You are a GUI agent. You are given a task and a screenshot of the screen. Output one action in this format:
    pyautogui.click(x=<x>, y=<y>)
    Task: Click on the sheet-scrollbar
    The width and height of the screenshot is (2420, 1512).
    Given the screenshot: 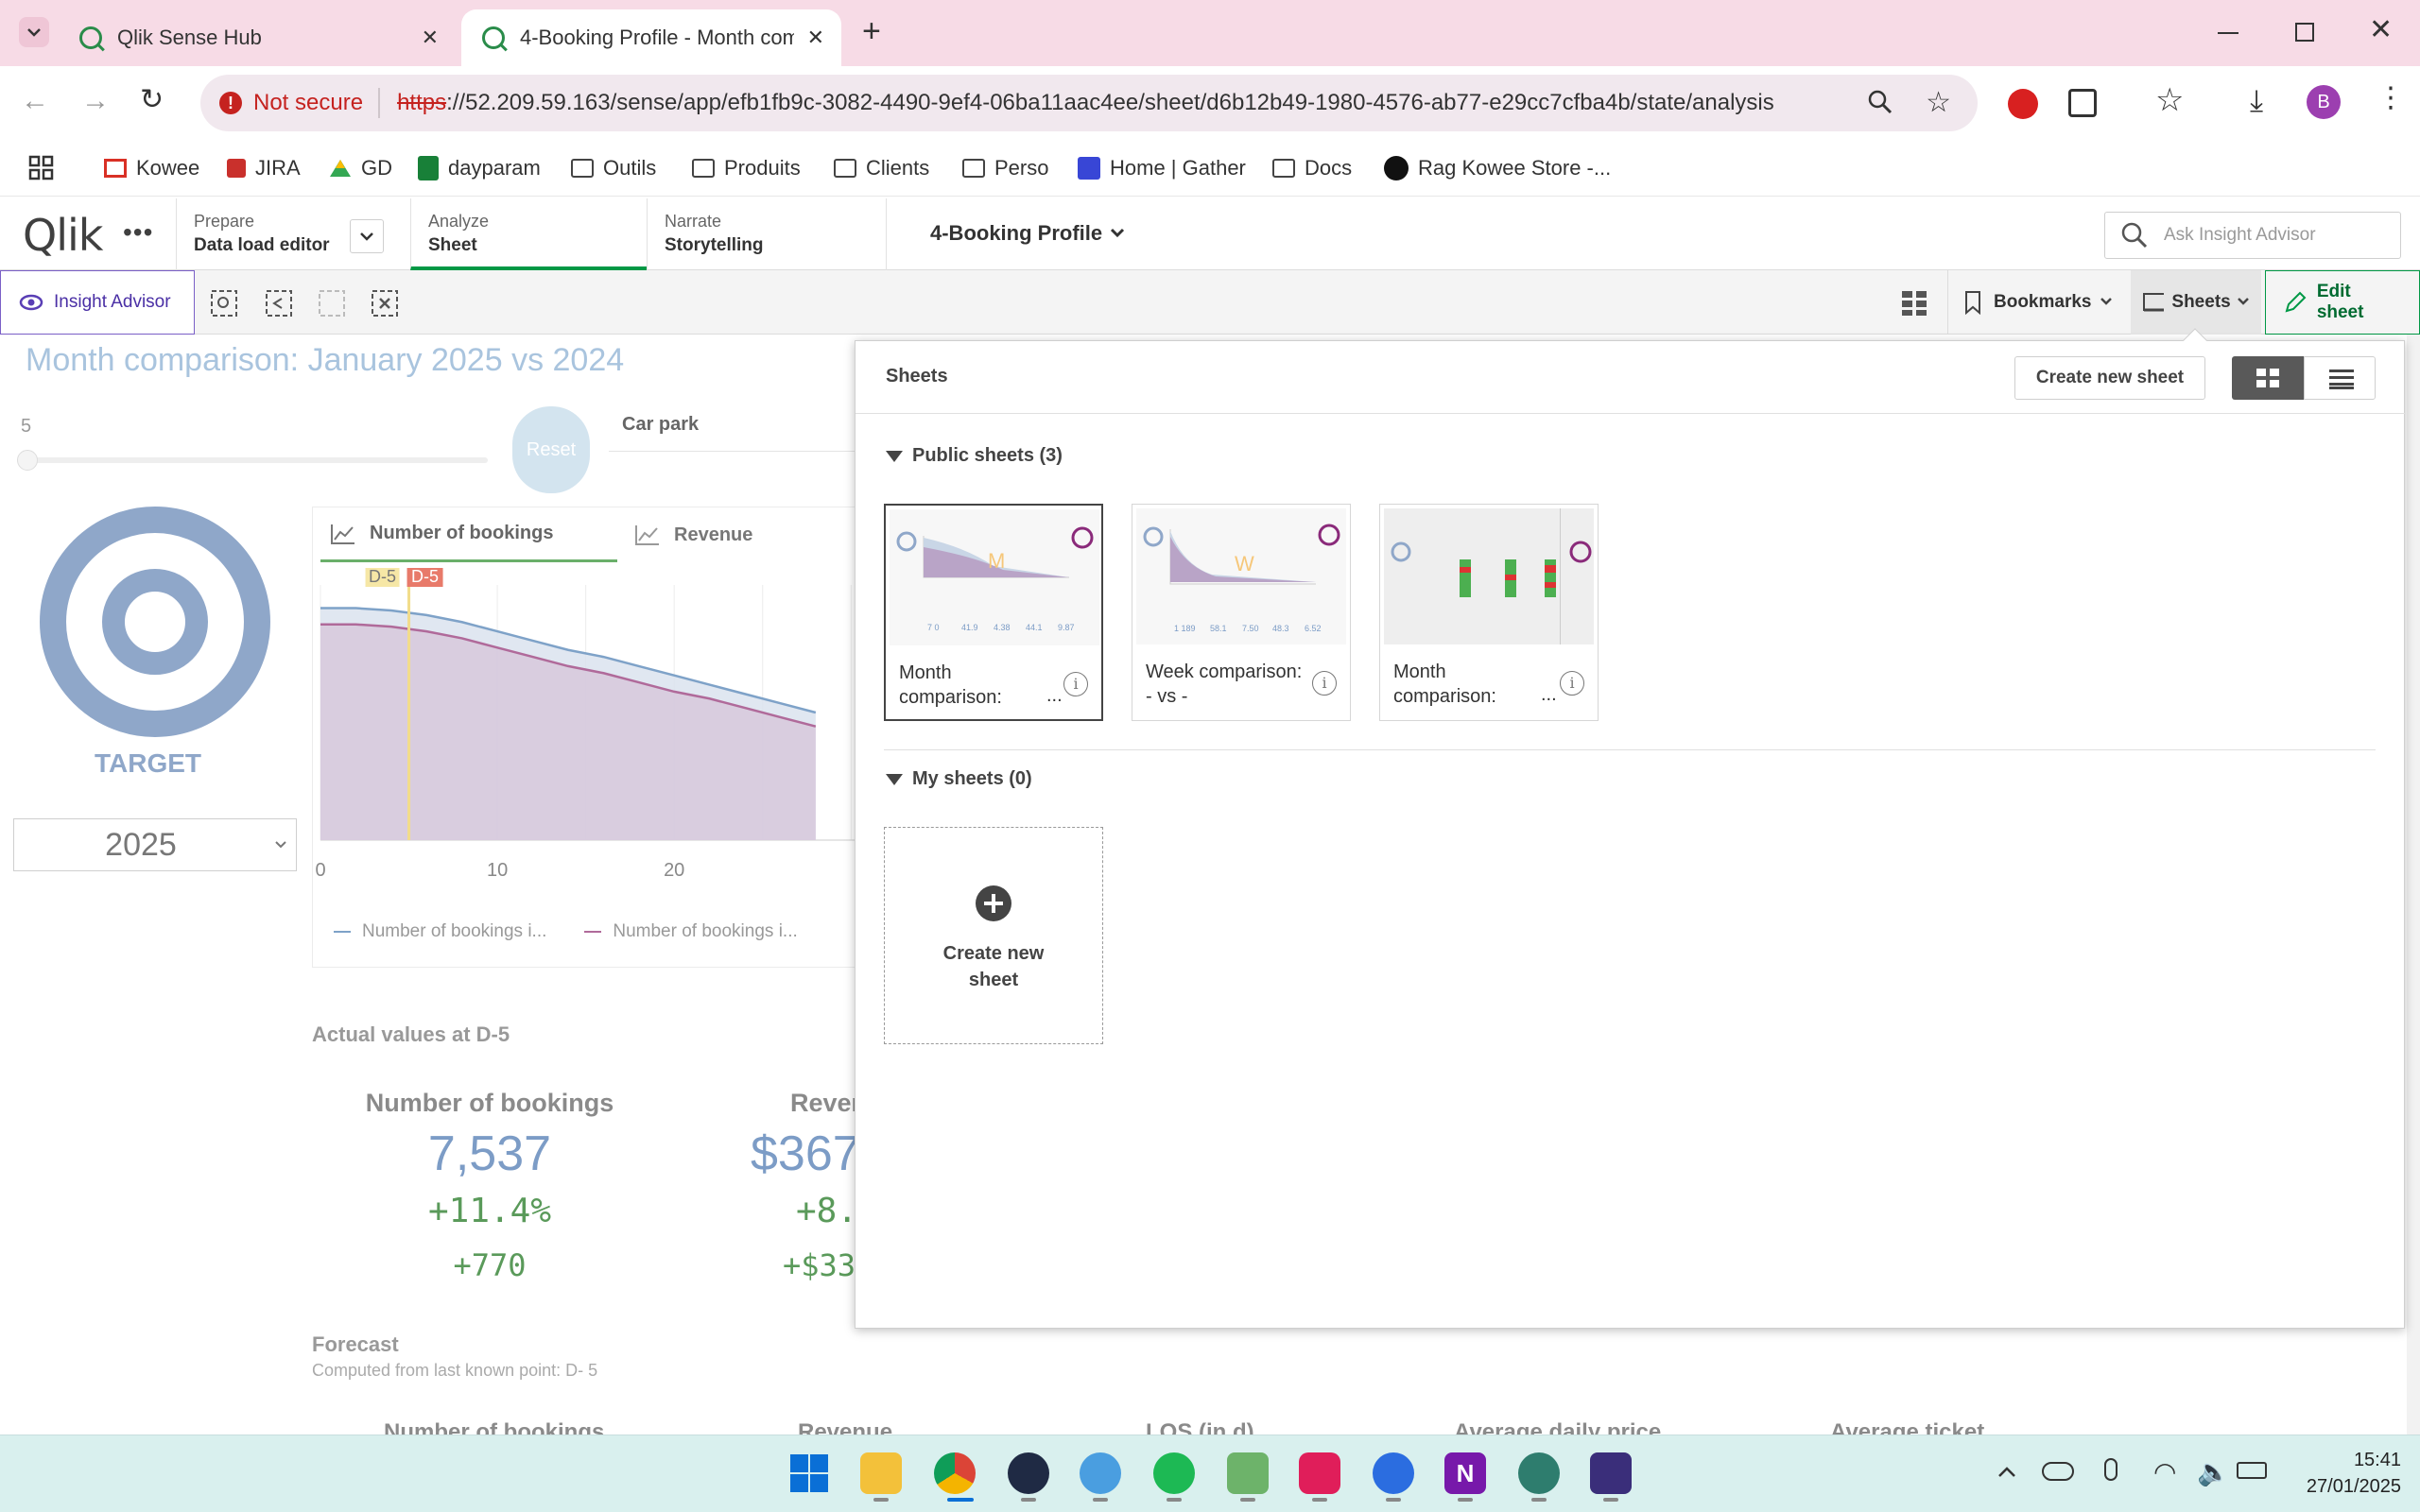 What is the action you would take?
    pyautogui.click(x=2413, y=885)
    